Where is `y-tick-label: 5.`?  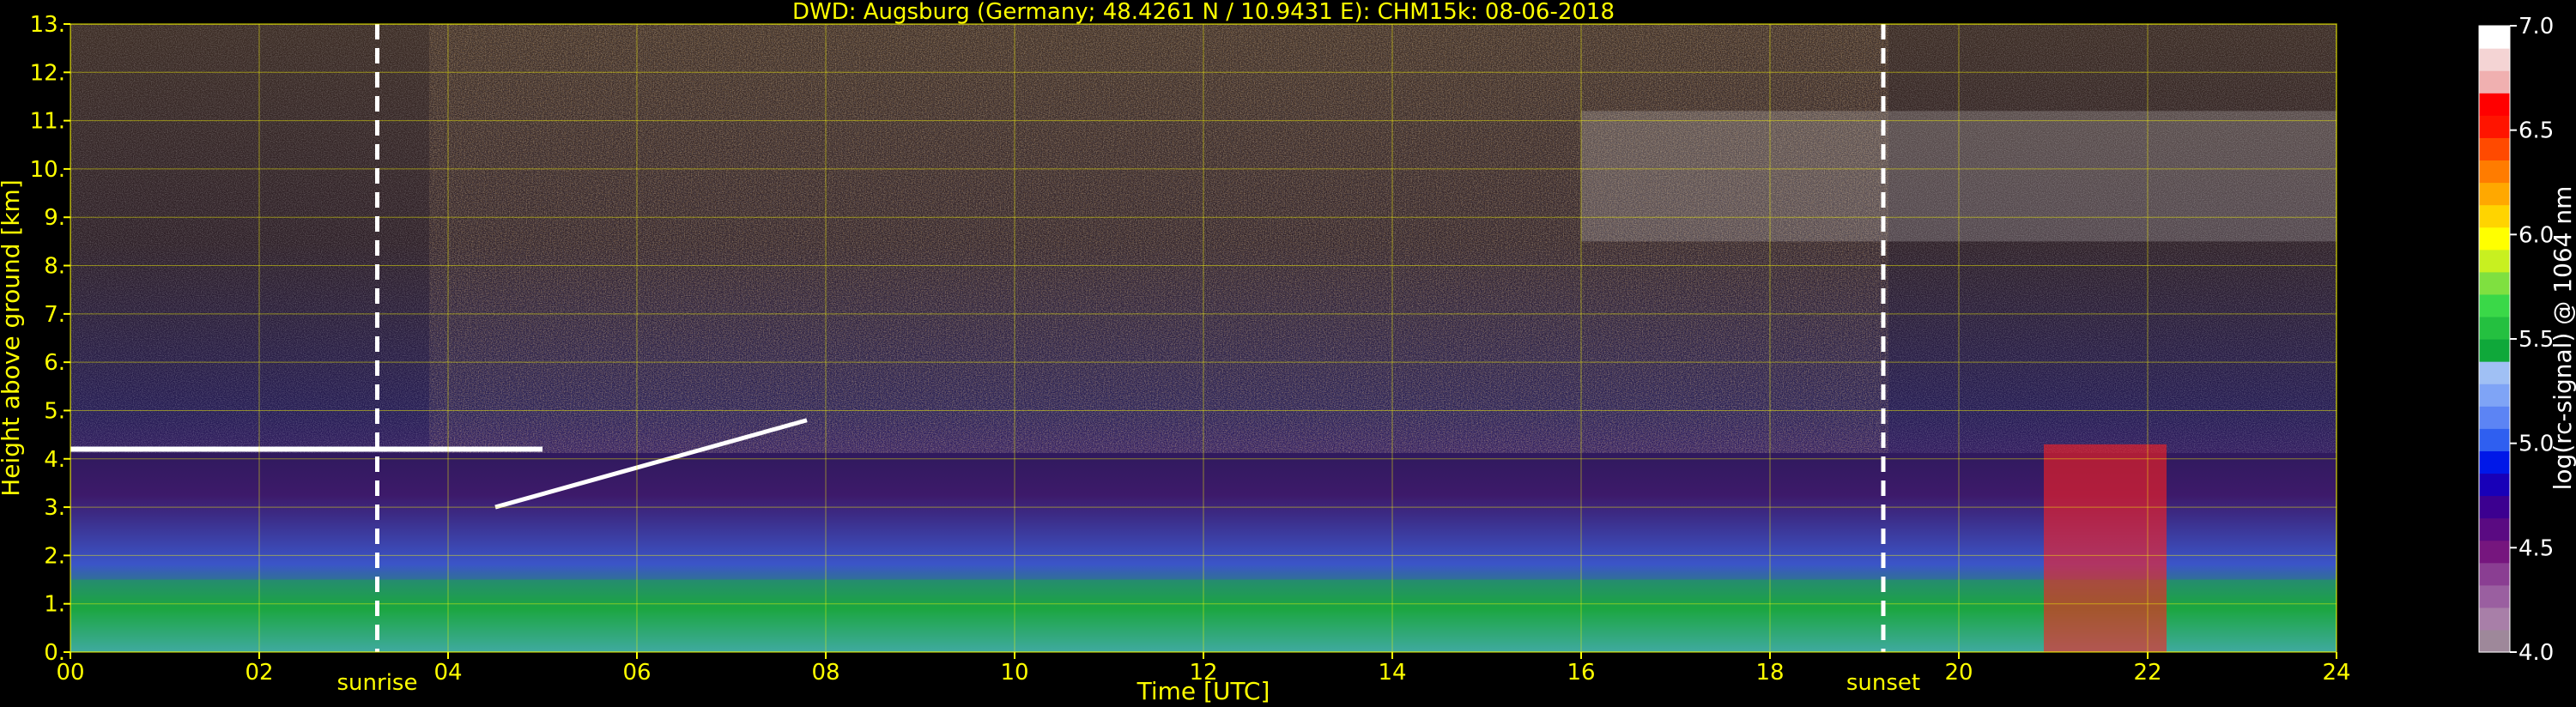
y-tick-label: 5. is located at coordinates (54, 411).